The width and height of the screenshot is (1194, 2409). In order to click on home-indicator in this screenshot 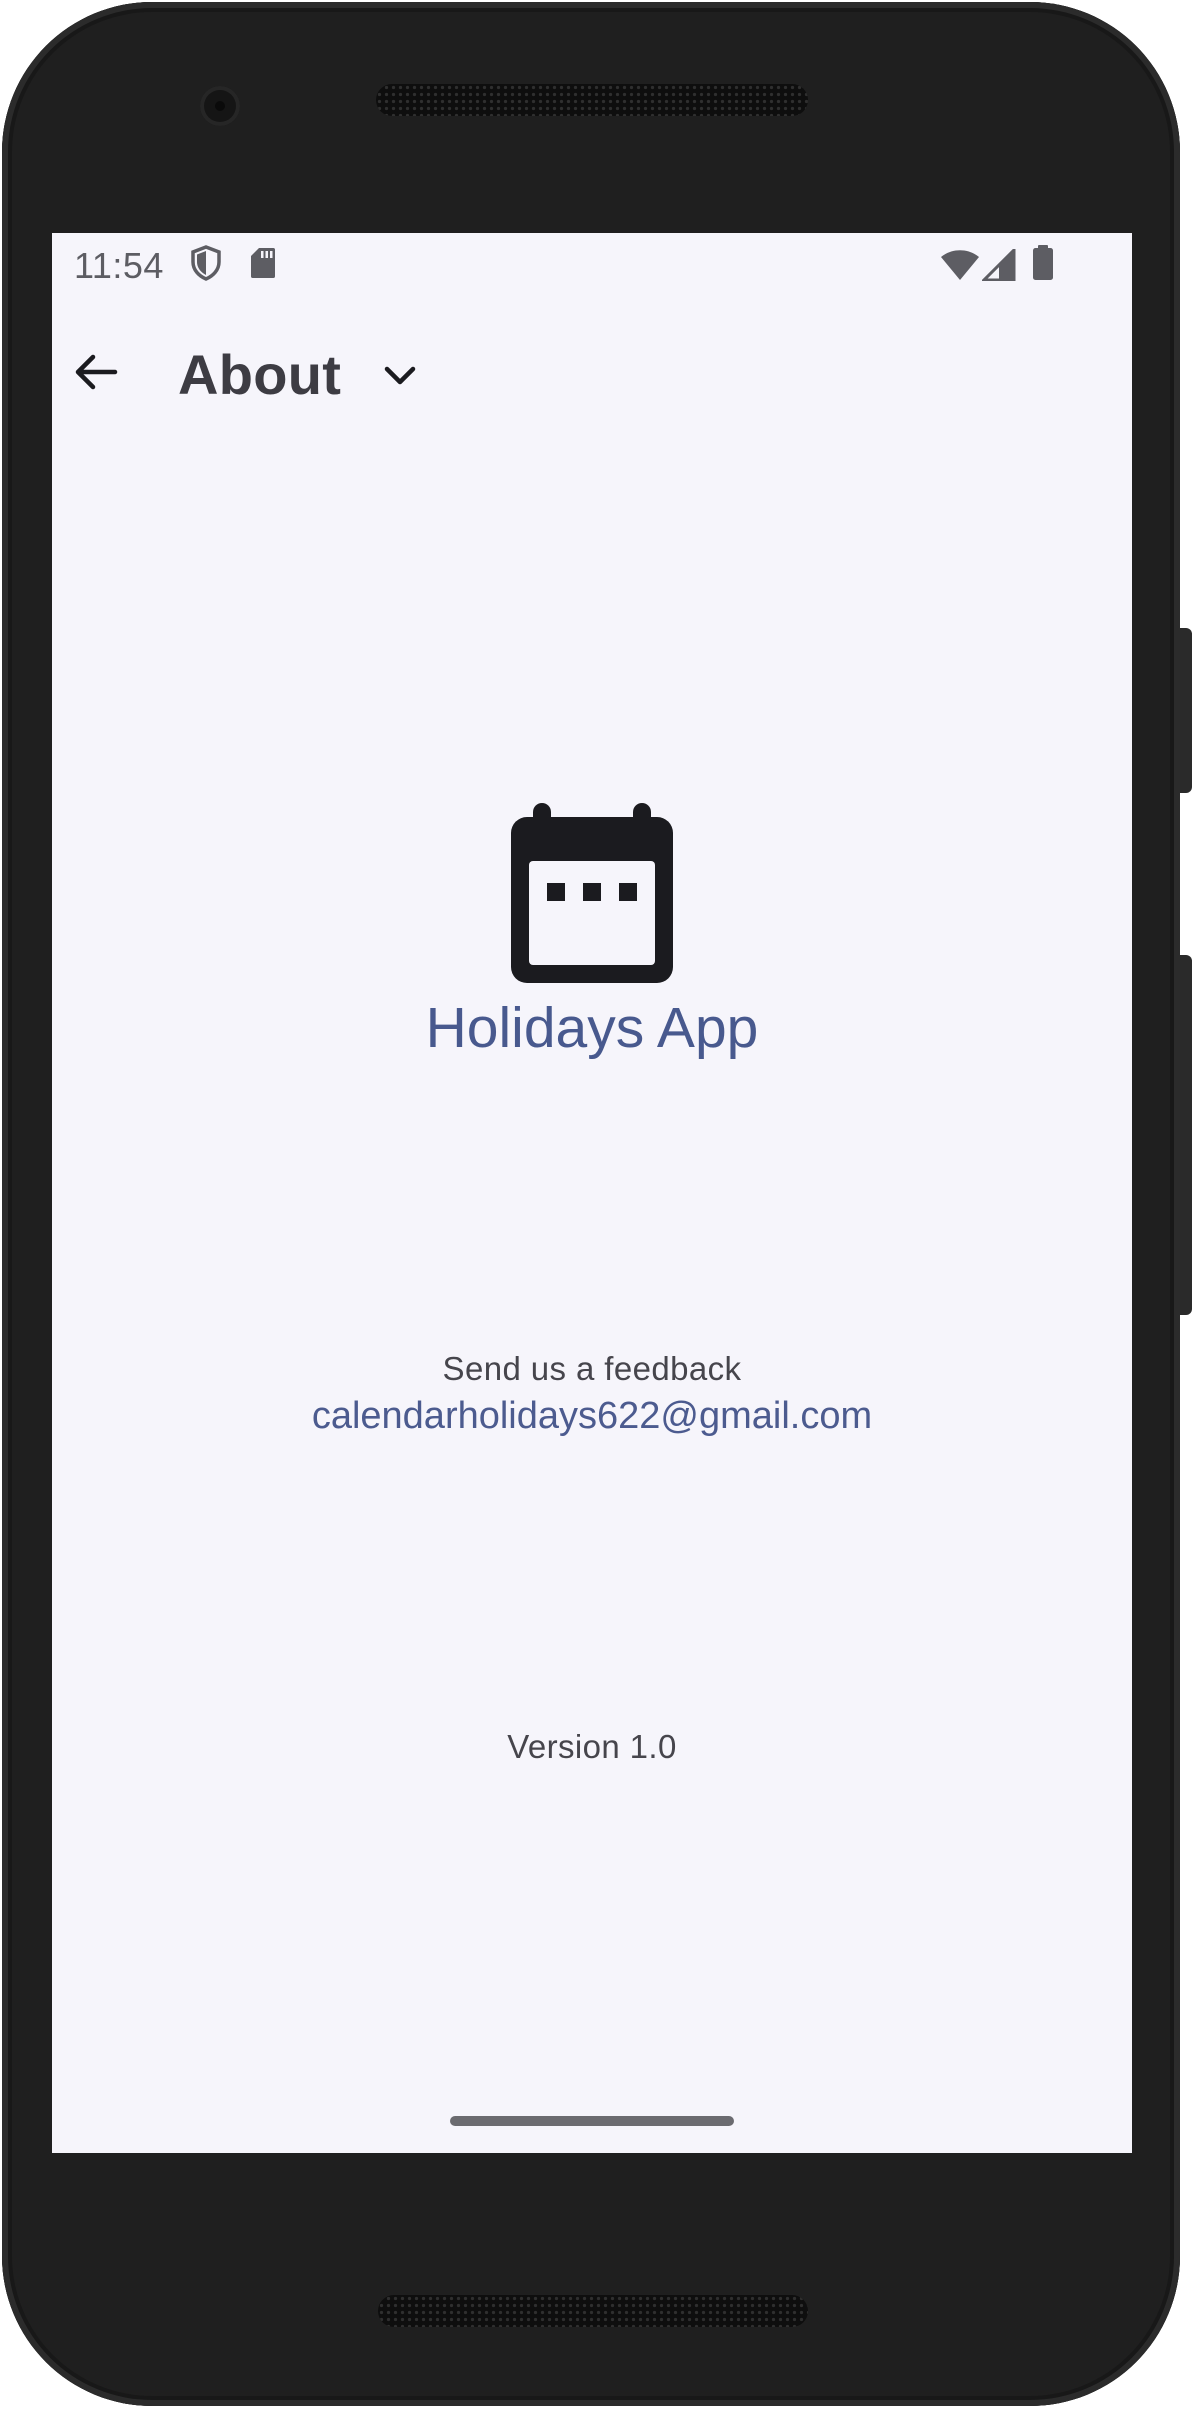, I will do `click(592, 2121)`.